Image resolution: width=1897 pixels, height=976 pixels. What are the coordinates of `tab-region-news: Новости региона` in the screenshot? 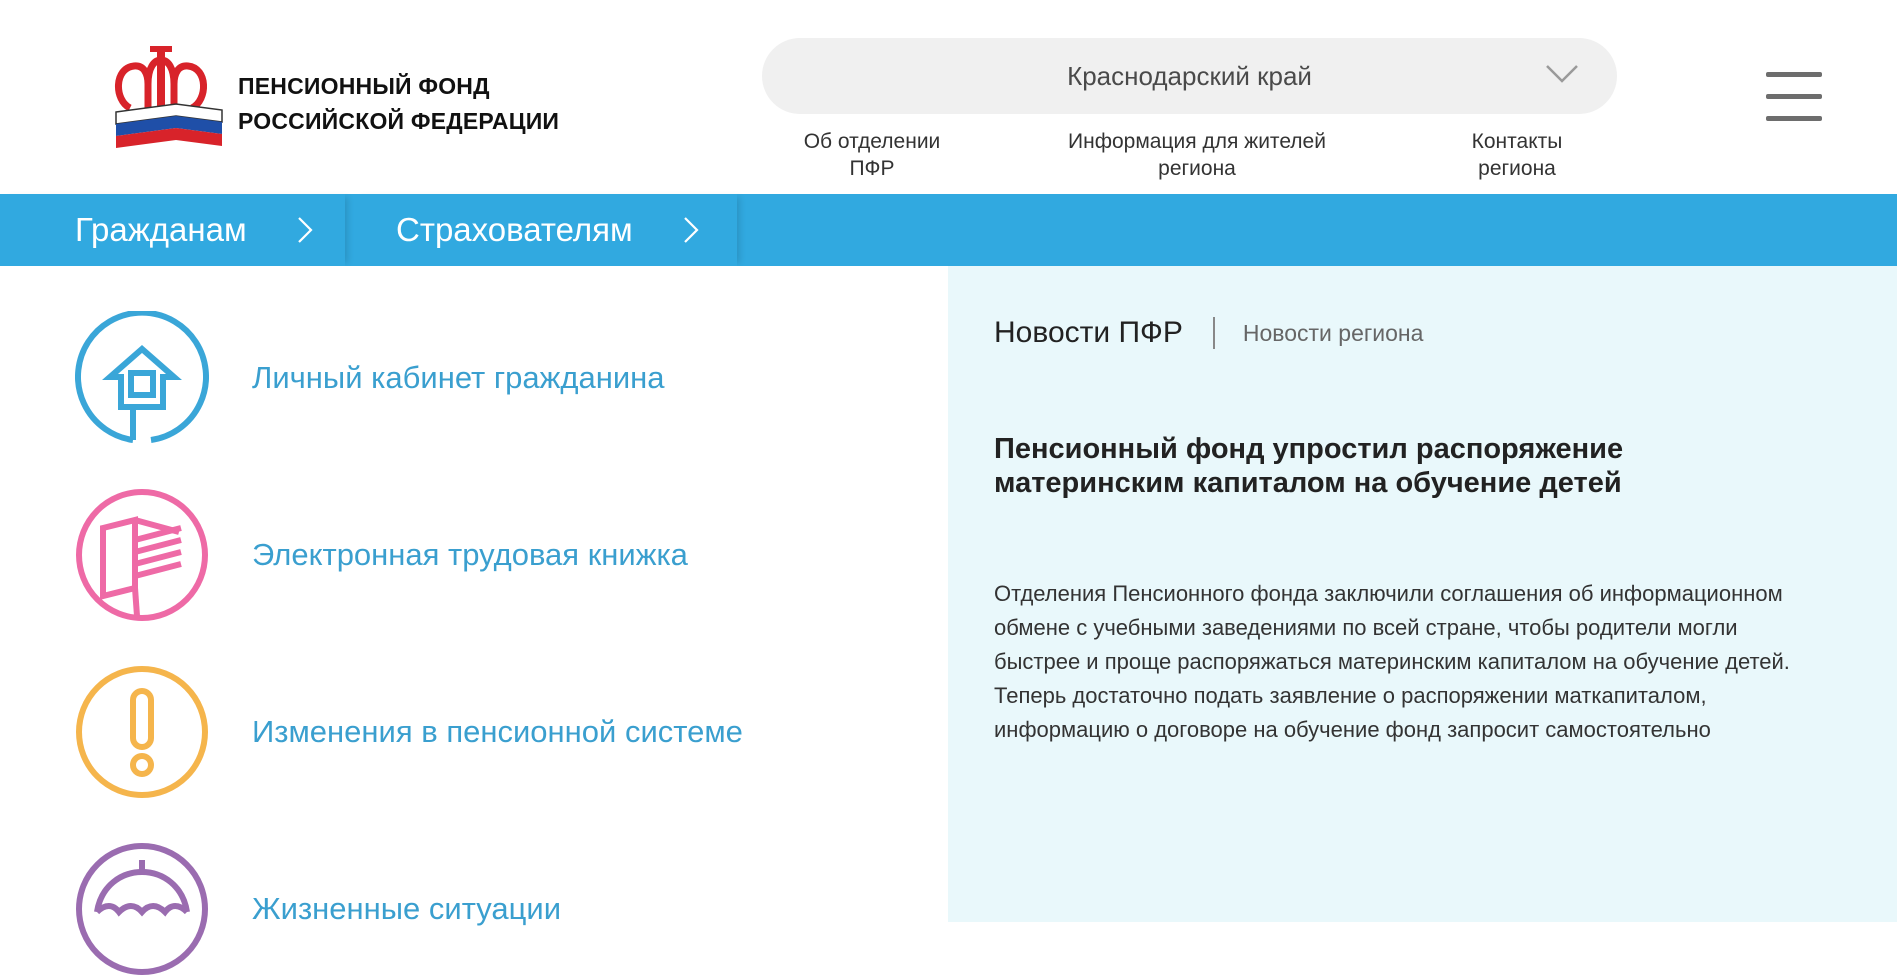 It's located at (1333, 333).